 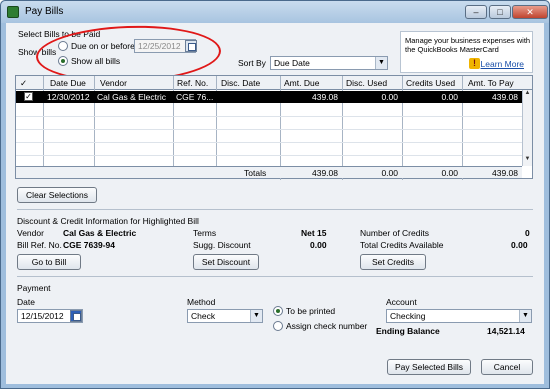 What do you see at coordinates (506, 331) in the screenshot?
I see `ending-balance-value: 14,521.14` at bounding box center [506, 331].